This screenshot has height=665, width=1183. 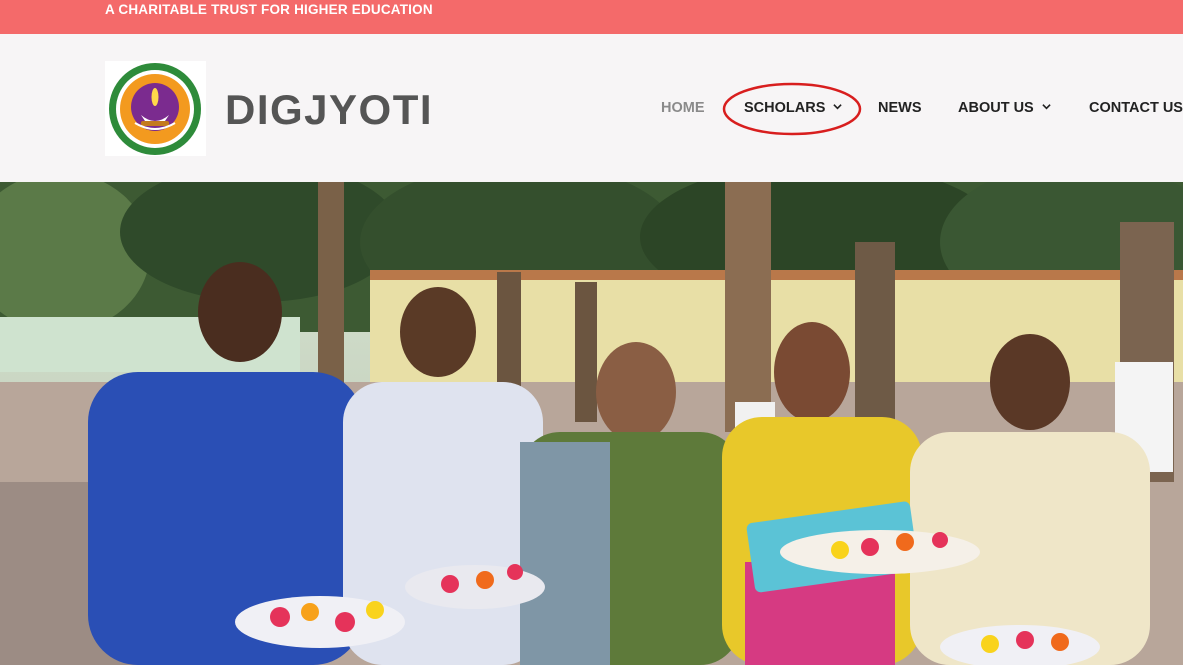 What do you see at coordinates (591, 17) in the screenshot?
I see `top-bar: A CHARITABLE TRUST FOR HIGHER EDUCATION` at bounding box center [591, 17].